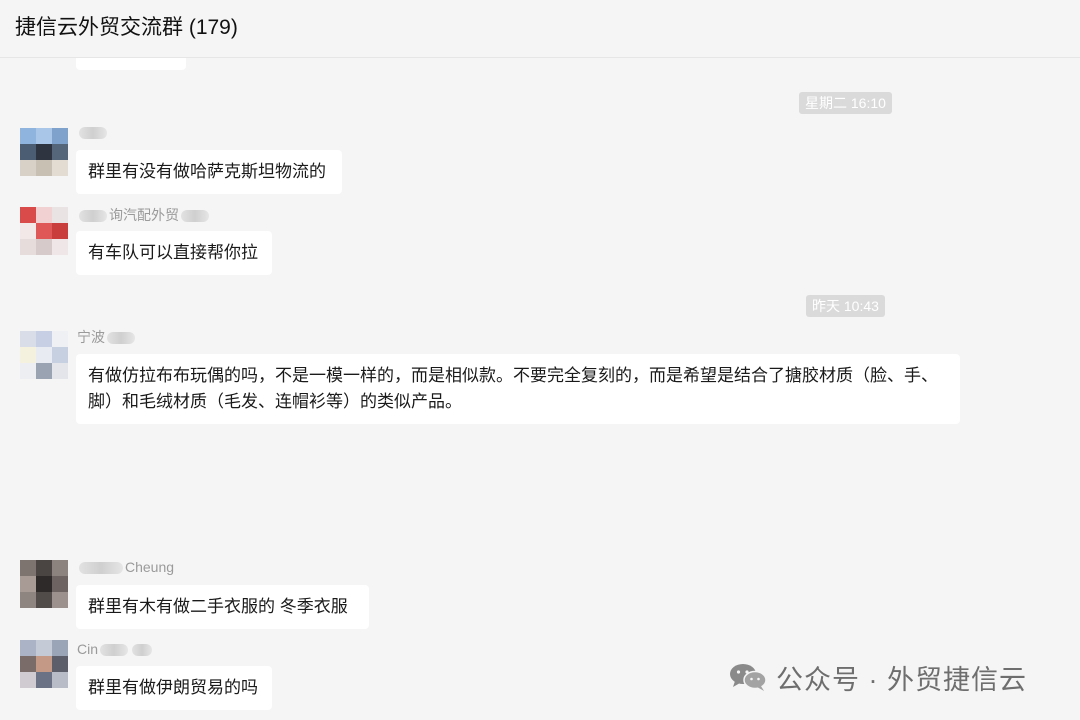 The image size is (1080, 720). I want to click on message-bubble: 群里有木有做二手衣服的 冬季衣服, so click(222, 607).